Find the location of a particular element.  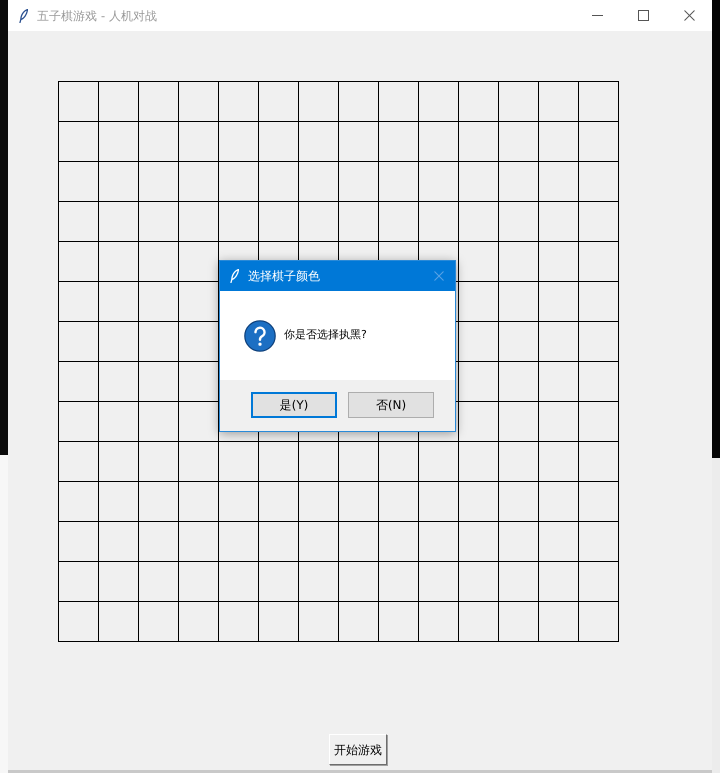

dialog-button: 否(N) is located at coordinates (391, 405).